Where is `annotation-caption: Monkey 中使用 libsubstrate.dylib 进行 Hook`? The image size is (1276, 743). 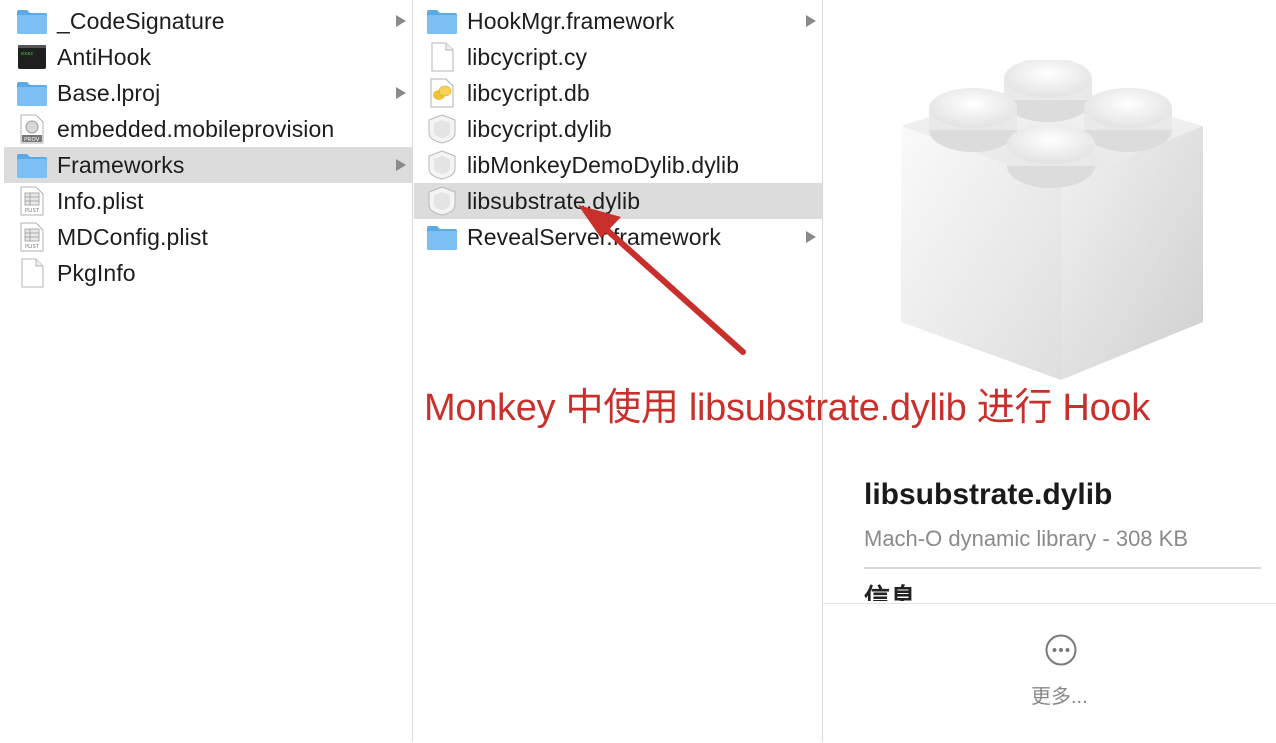 annotation-caption: Monkey 中使用 libsubstrate.dylib 进行 Hook is located at coordinates (787, 408).